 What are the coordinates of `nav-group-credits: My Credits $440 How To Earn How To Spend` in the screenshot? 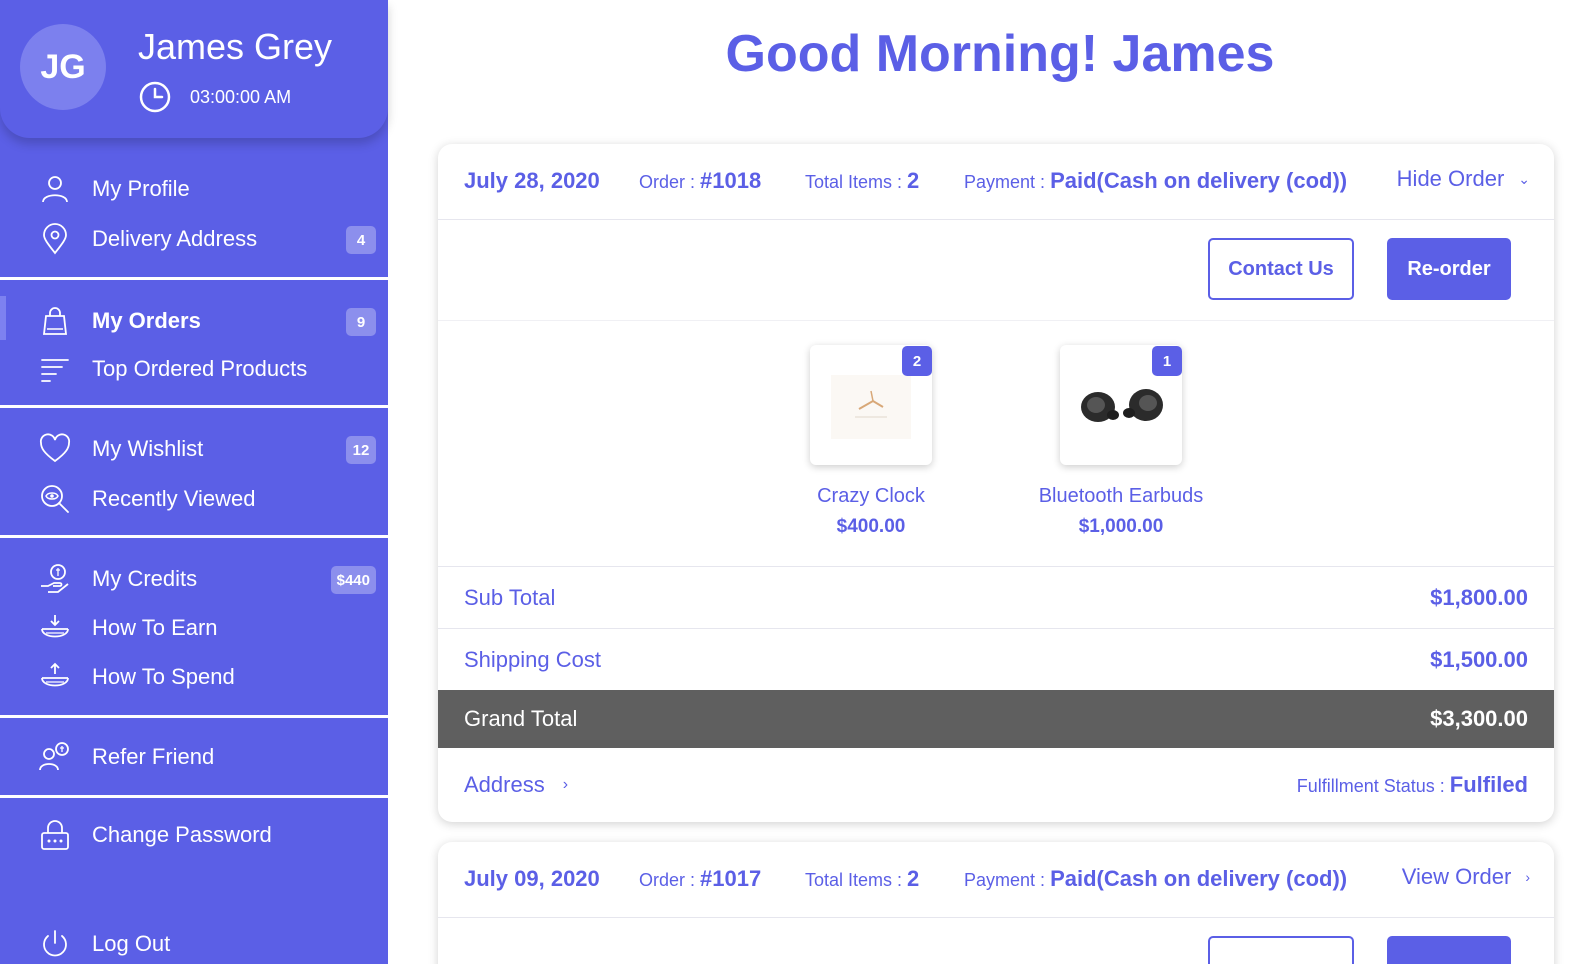 It's located at (194, 628).